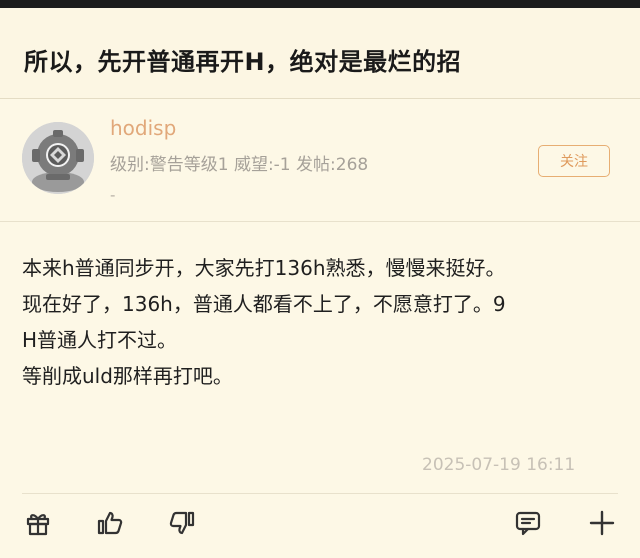  What do you see at coordinates (574, 161) in the screenshot?
I see `follow-button: 关注` at bounding box center [574, 161].